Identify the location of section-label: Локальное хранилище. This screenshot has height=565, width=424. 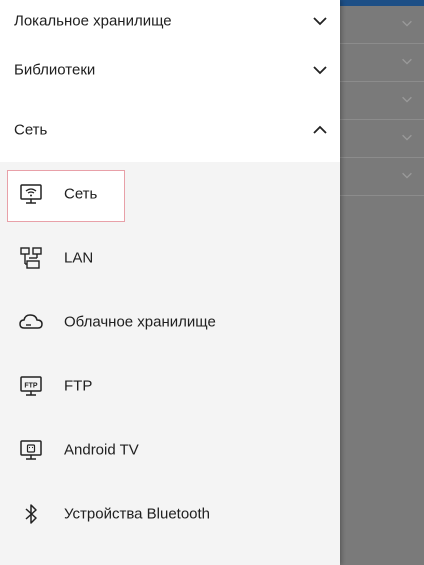
(93, 21).